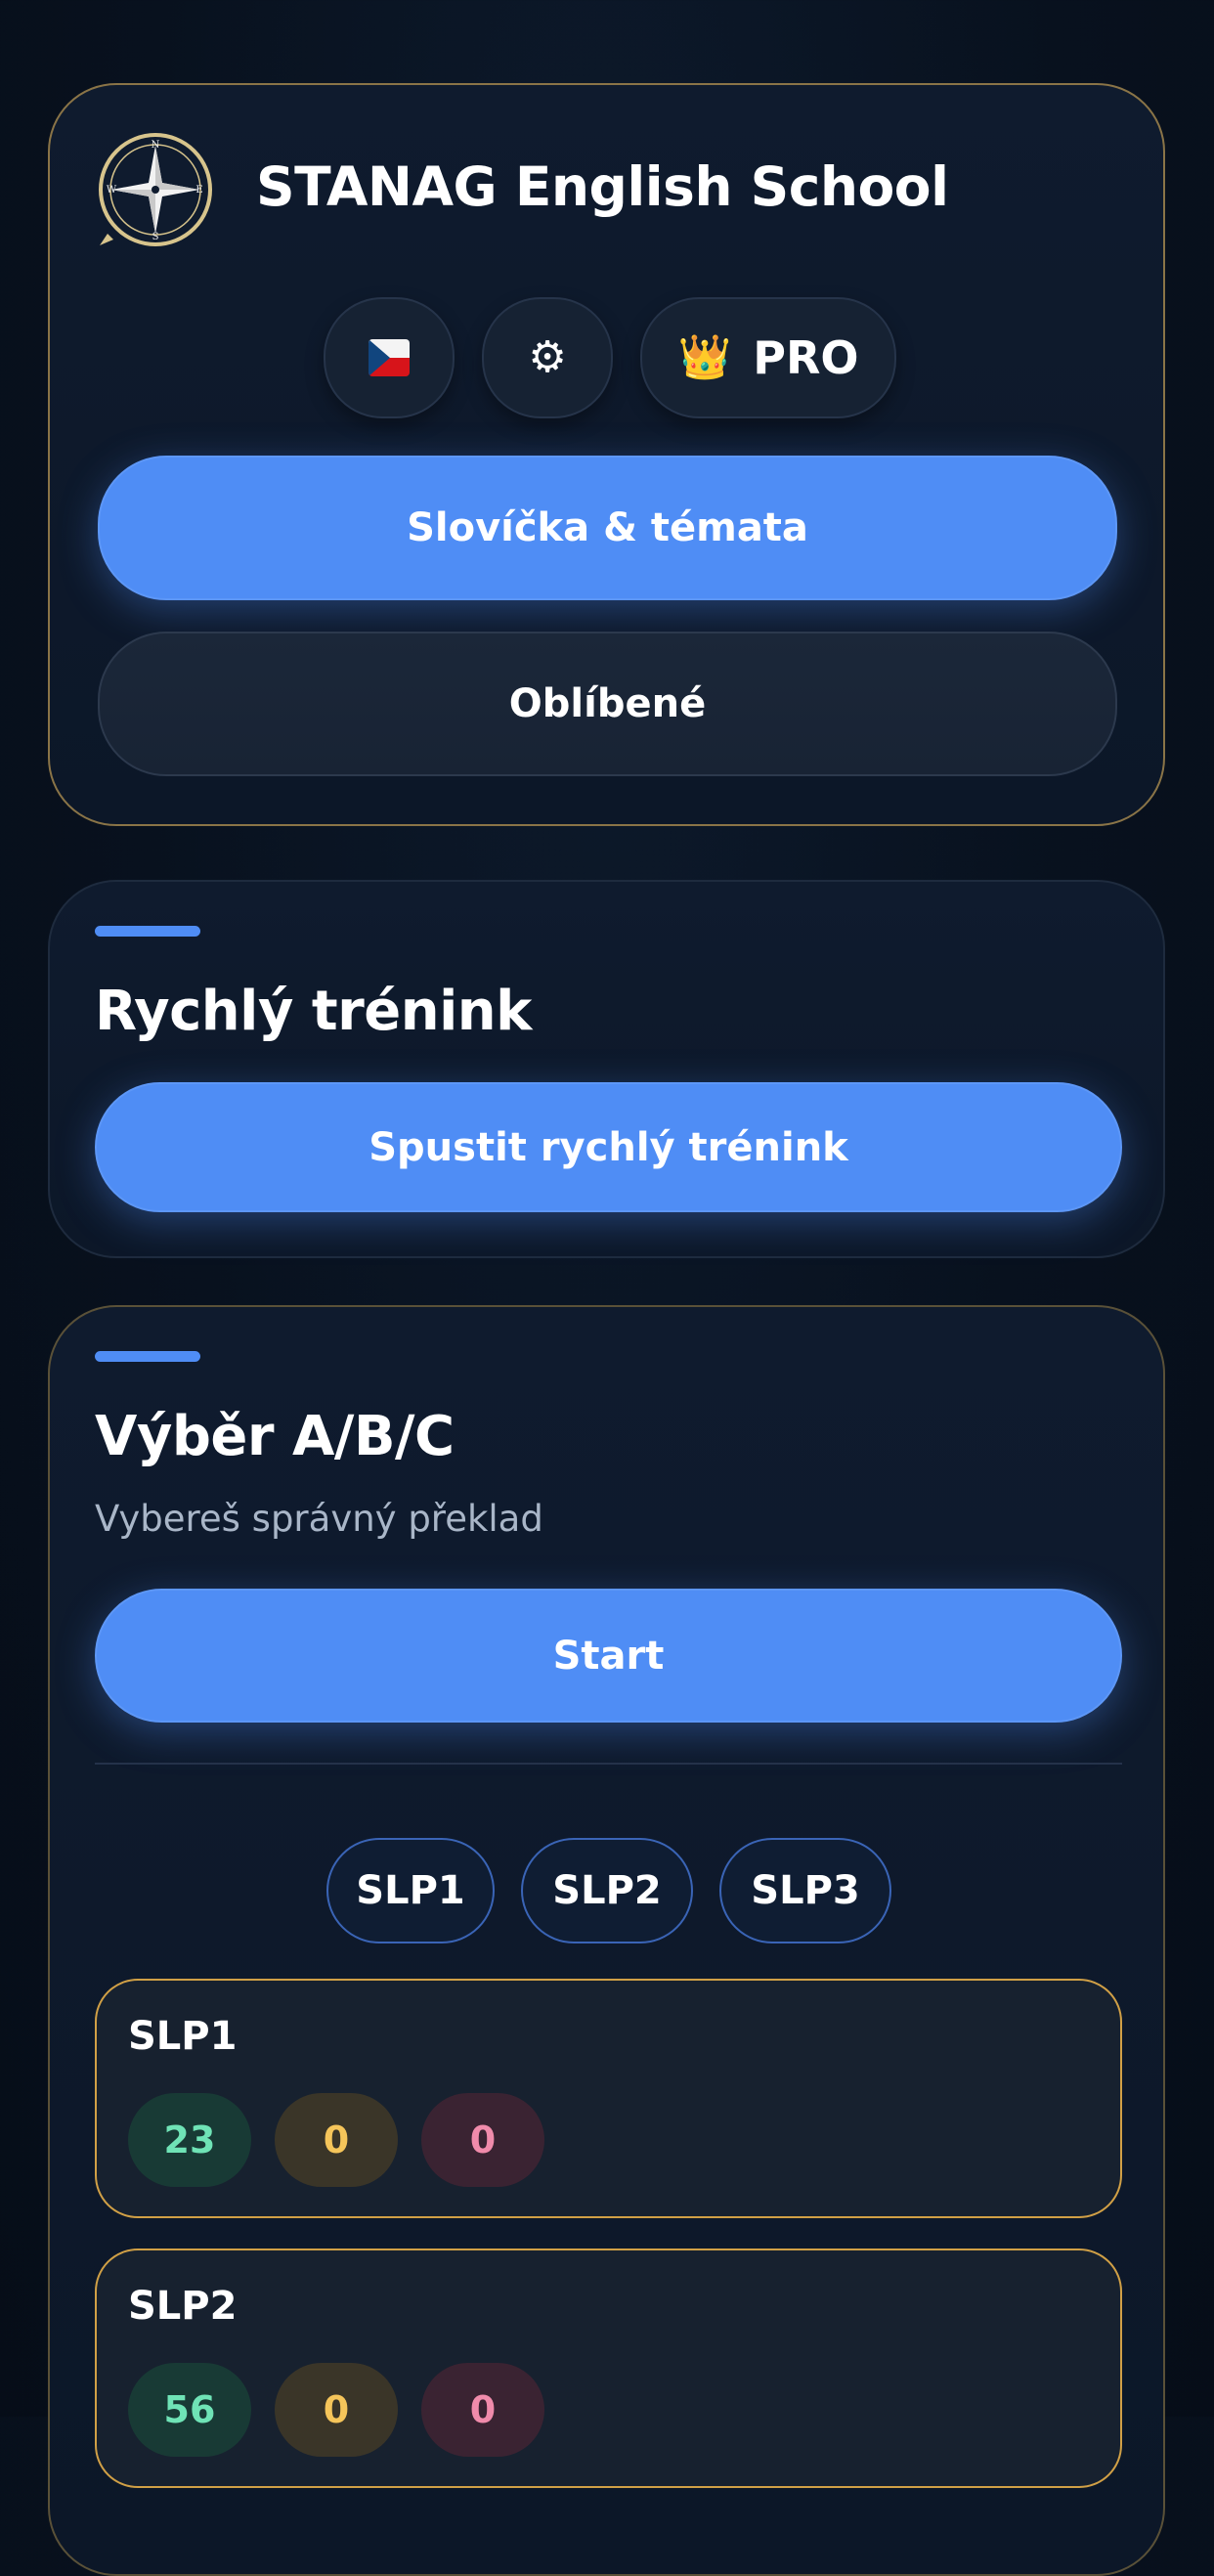 Image resolution: width=1214 pixels, height=2576 pixels. What do you see at coordinates (606, 1069) in the screenshot?
I see `quick-training-card: Rychlý trénink Spustit rychlý trénink` at bounding box center [606, 1069].